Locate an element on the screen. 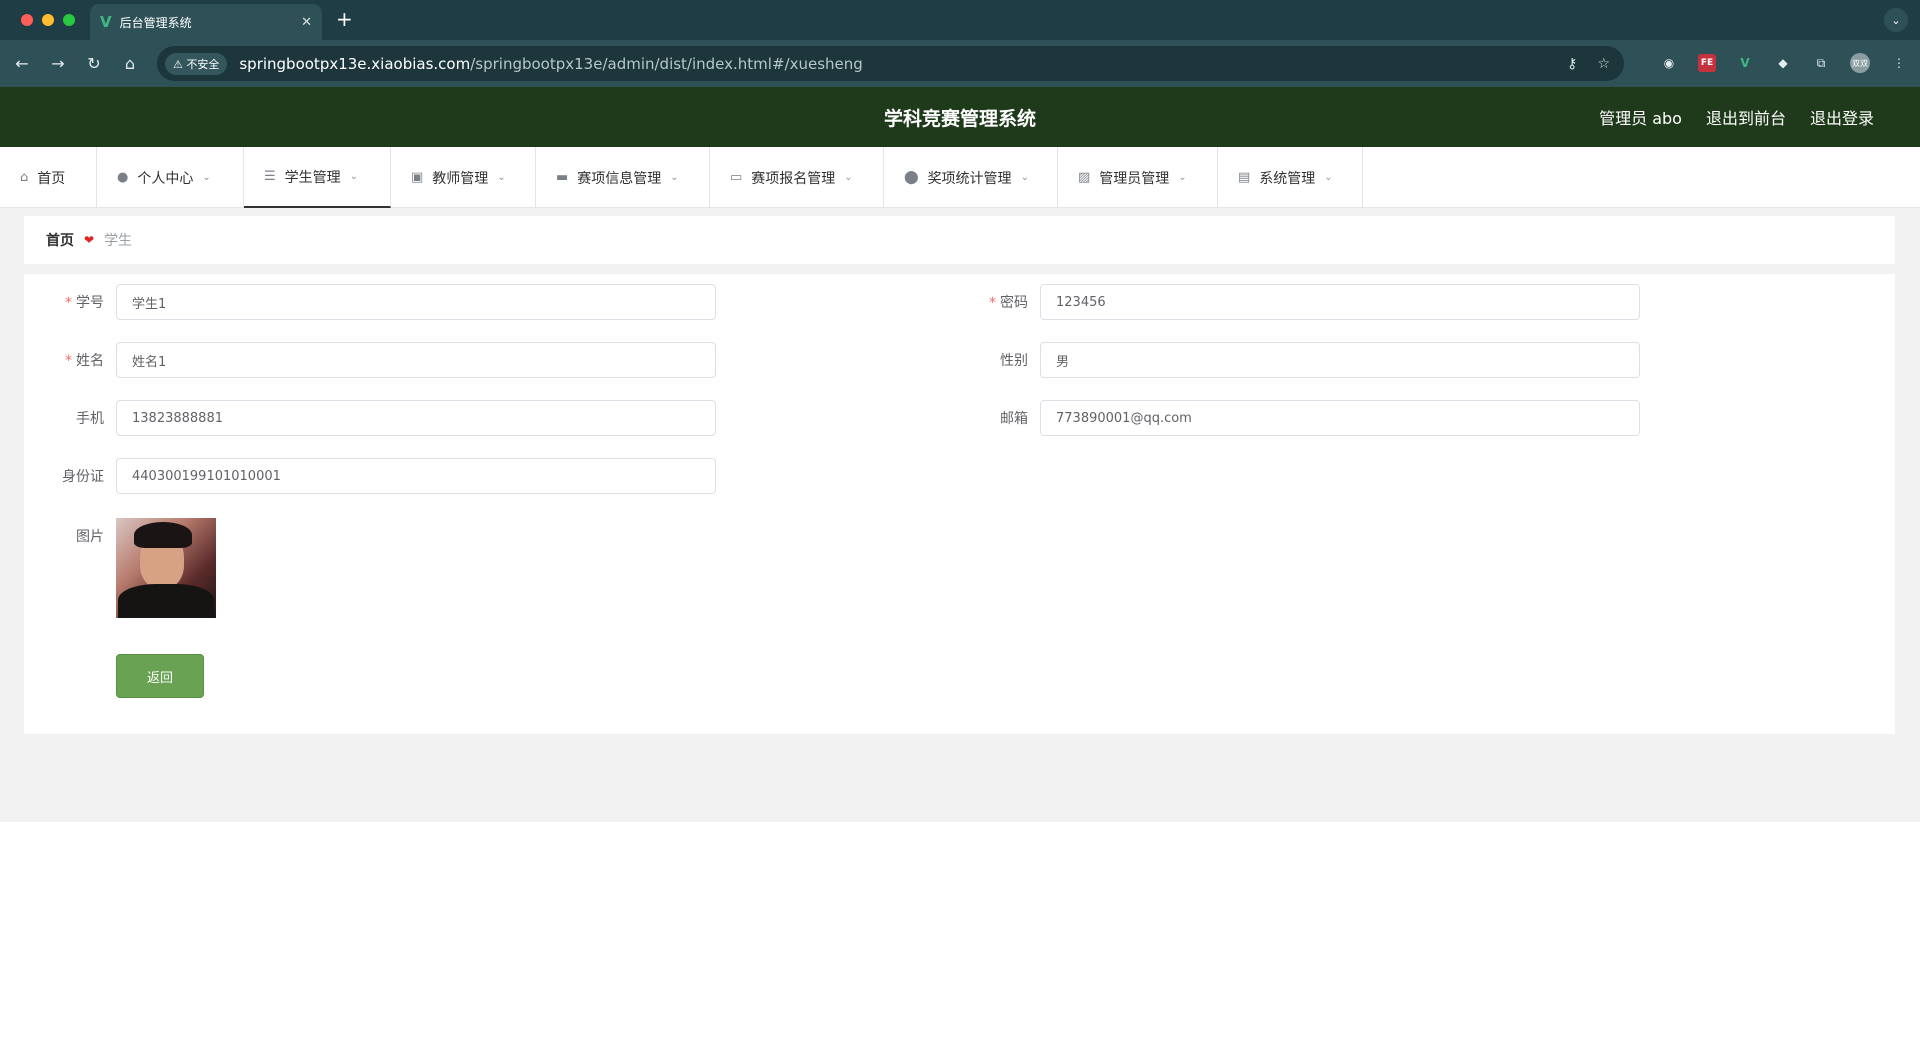  browser-tab-active: V 后台管理系统 ✕ is located at coordinates (206, 22).